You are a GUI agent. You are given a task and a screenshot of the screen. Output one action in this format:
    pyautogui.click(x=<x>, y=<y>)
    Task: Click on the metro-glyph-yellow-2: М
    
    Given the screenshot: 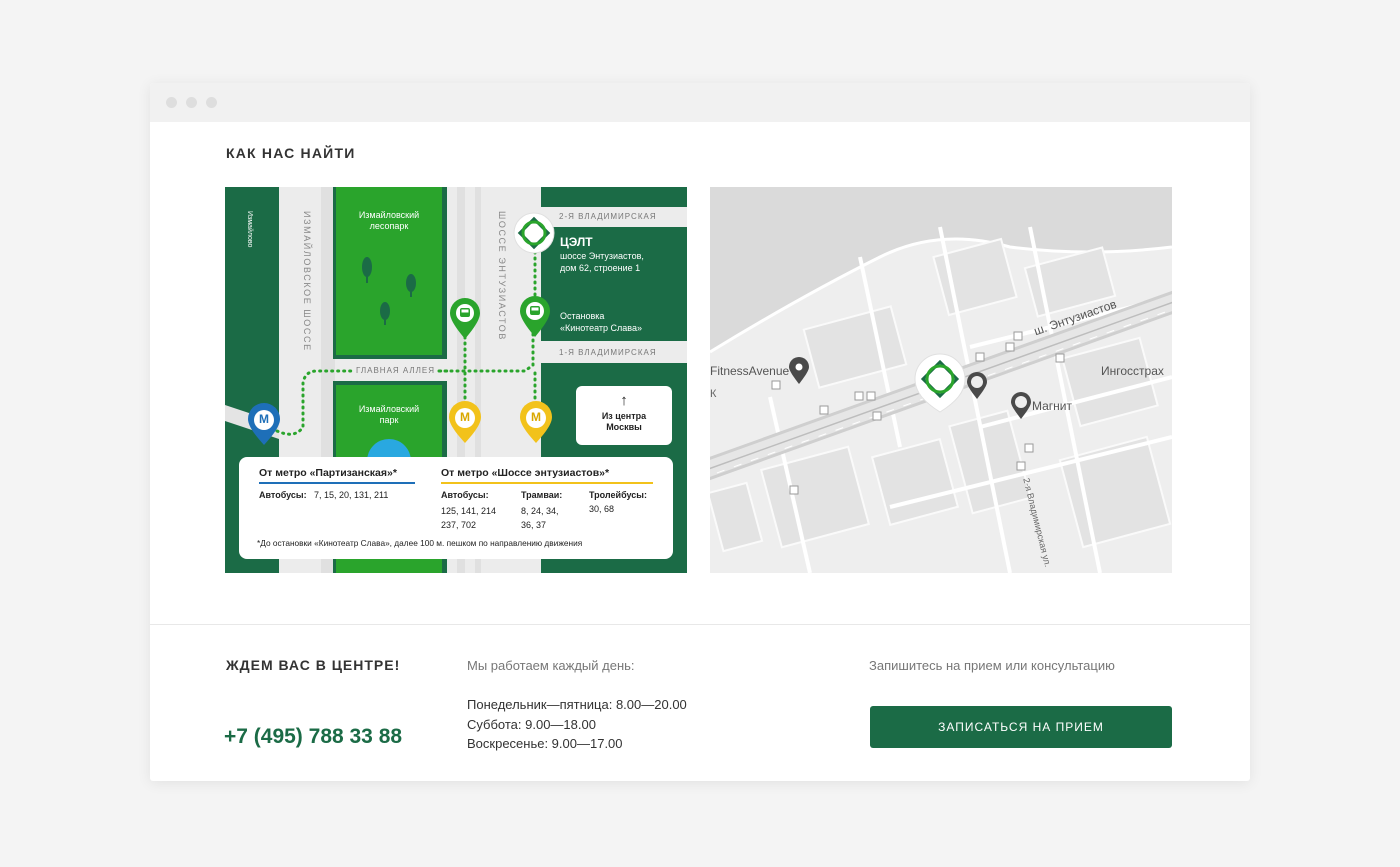 What is the action you would take?
    pyautogui.click(x=536, y=417)
    